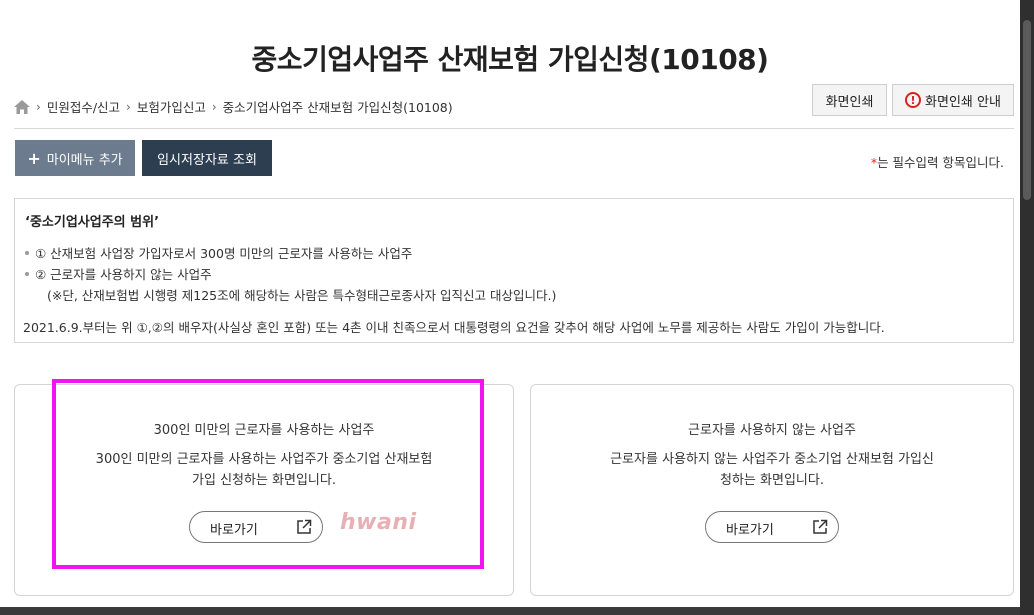  What do you see at coordinates (510, 59) in the screenshot?
I see `page-title: 중소기업사업주 산재보험 가입신청(10108)` at bounding box center [510, 59].